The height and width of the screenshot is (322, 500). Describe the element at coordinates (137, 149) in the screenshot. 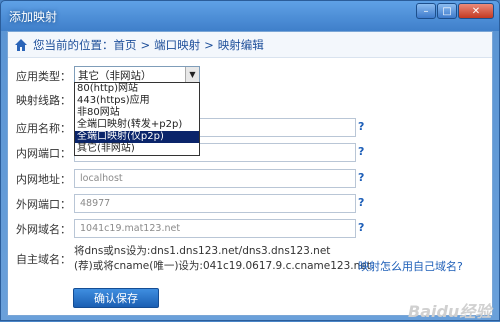

I see `dropdown-option: 其它(非网站)` at that location.